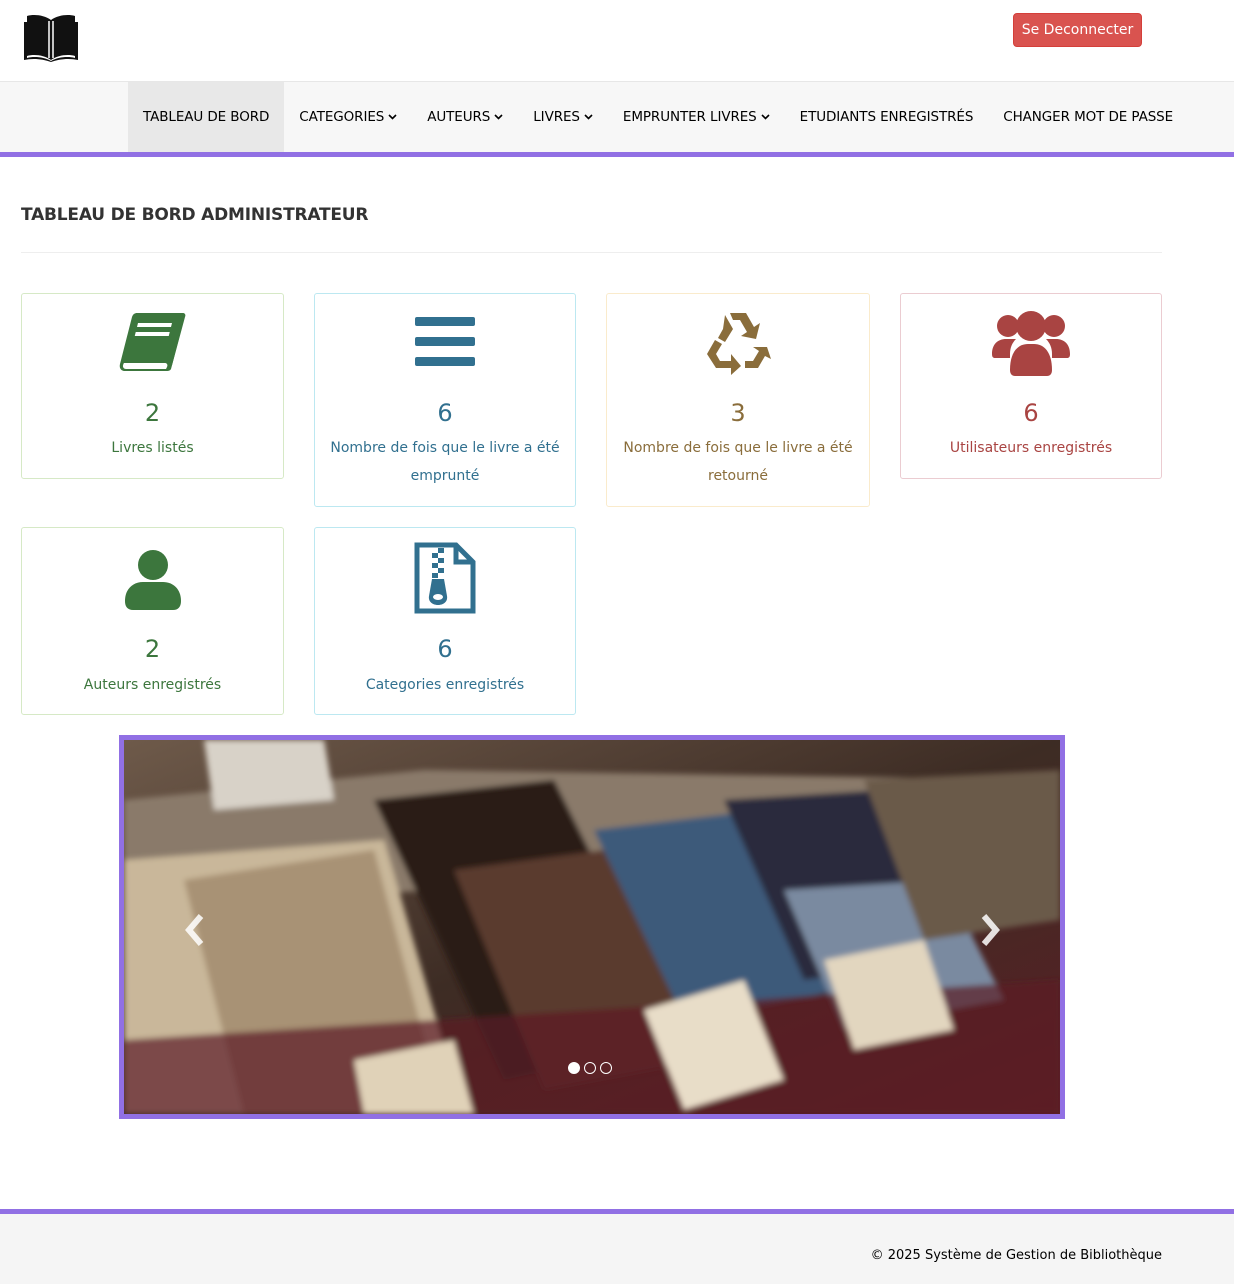  I want to click on logout-button: Se Deconnecter, so click(1077, 30).